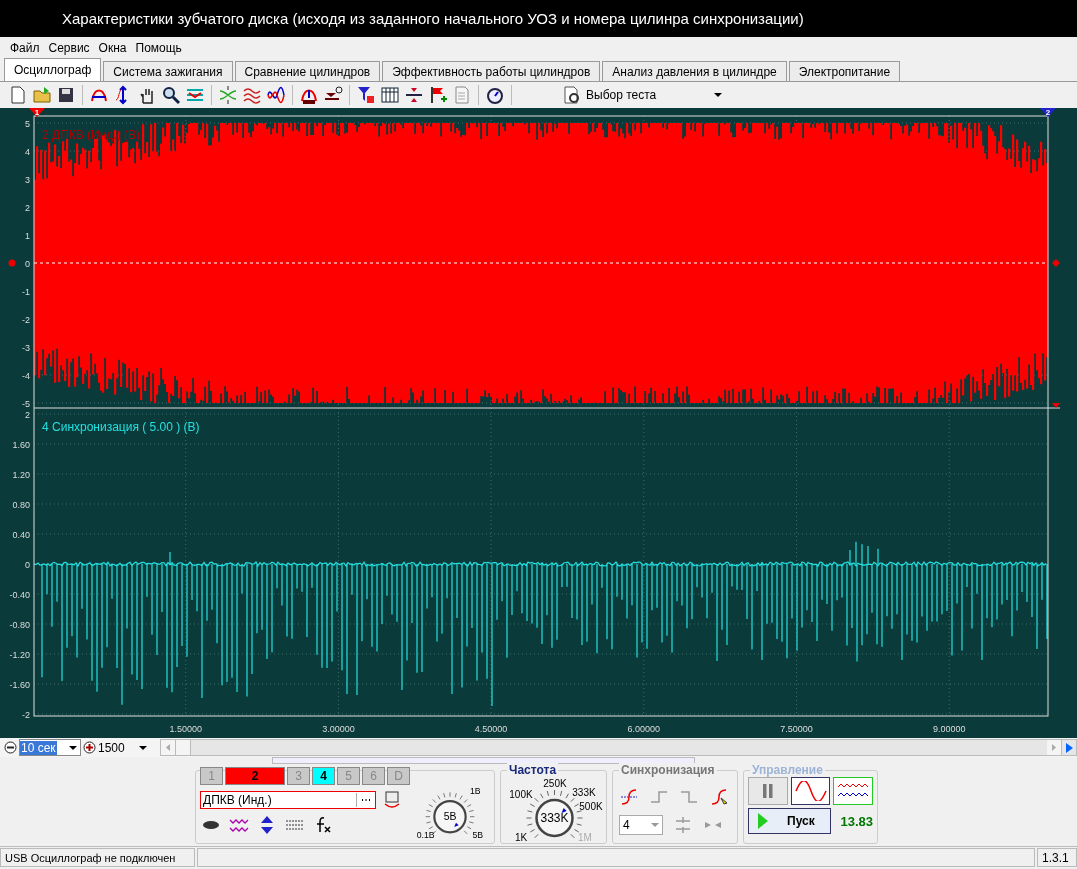 The image size is (1077, 869). Describe the element at coordinates (53, 69) in the screenshot. I see `tab: Осциллограф` at that location.